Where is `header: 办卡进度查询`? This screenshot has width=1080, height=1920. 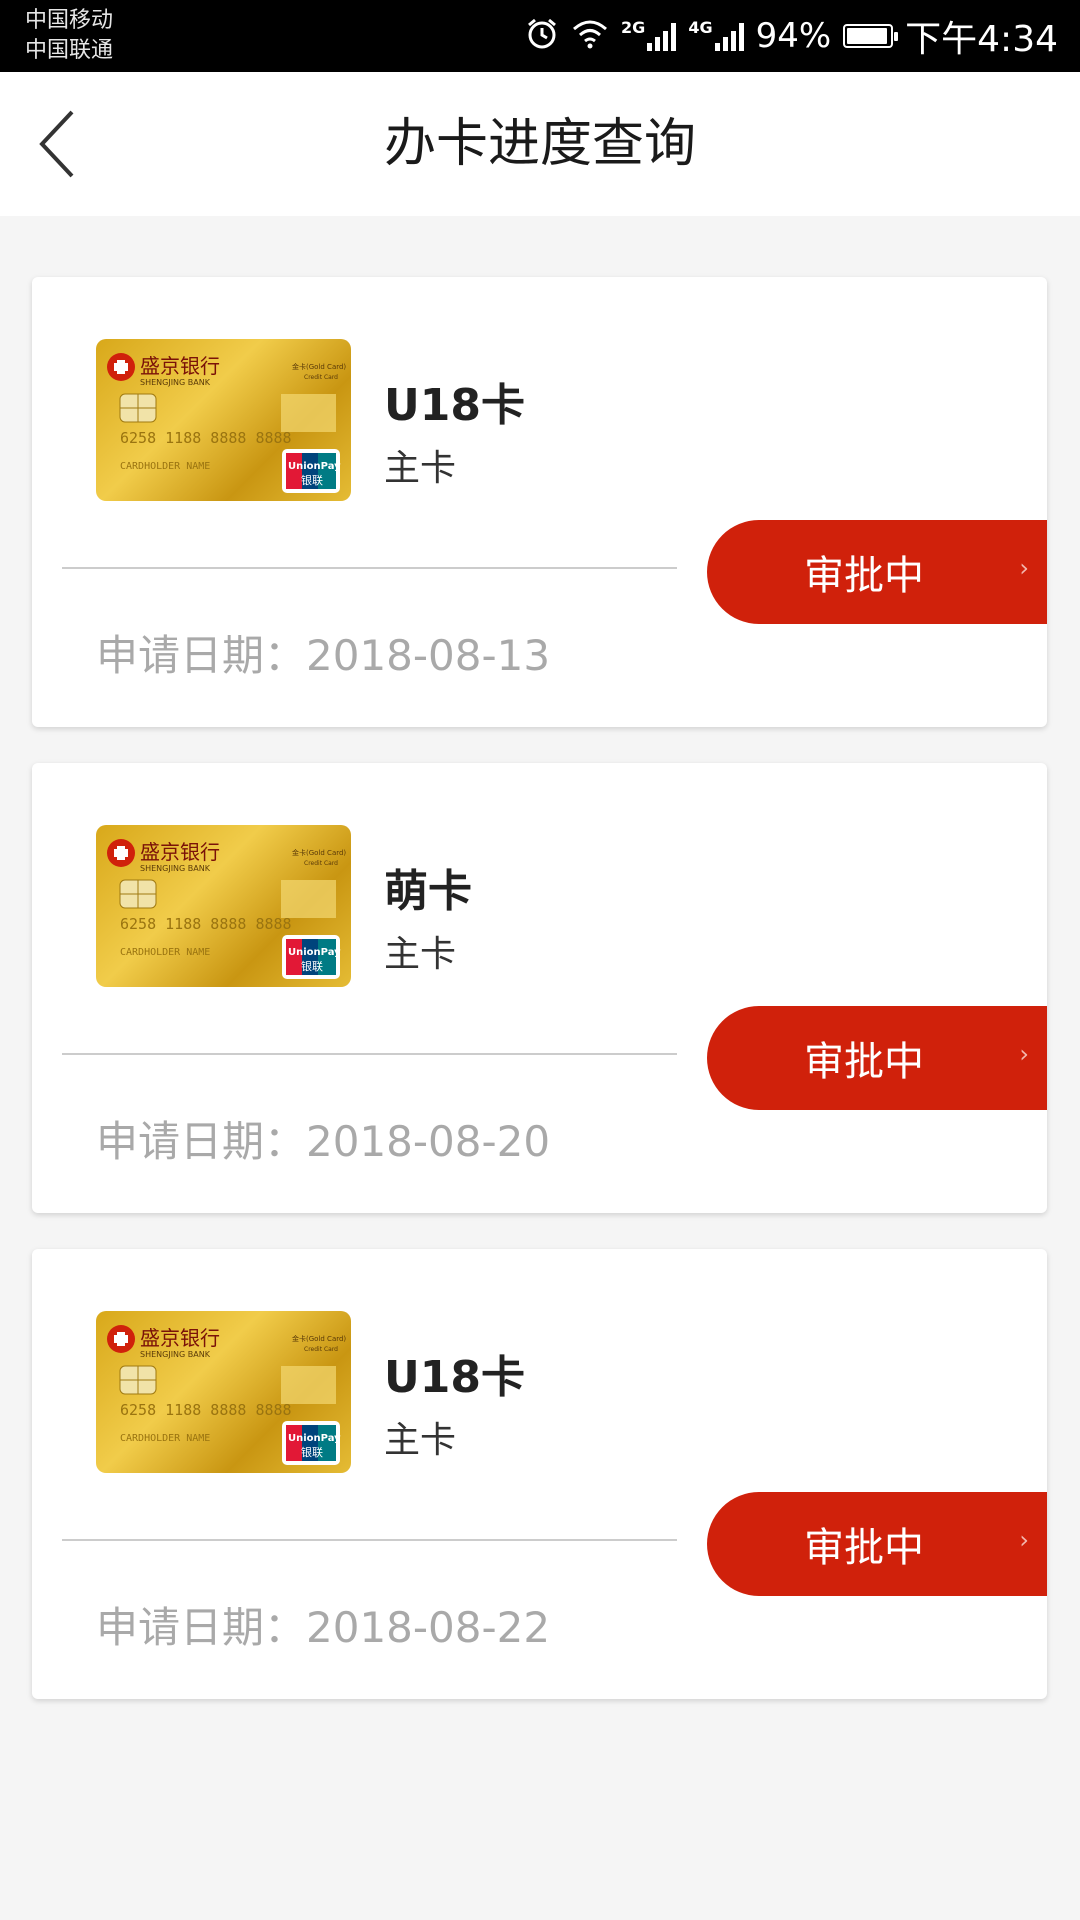 header: 办卡进度查询 is located at coordinates (540, 144).